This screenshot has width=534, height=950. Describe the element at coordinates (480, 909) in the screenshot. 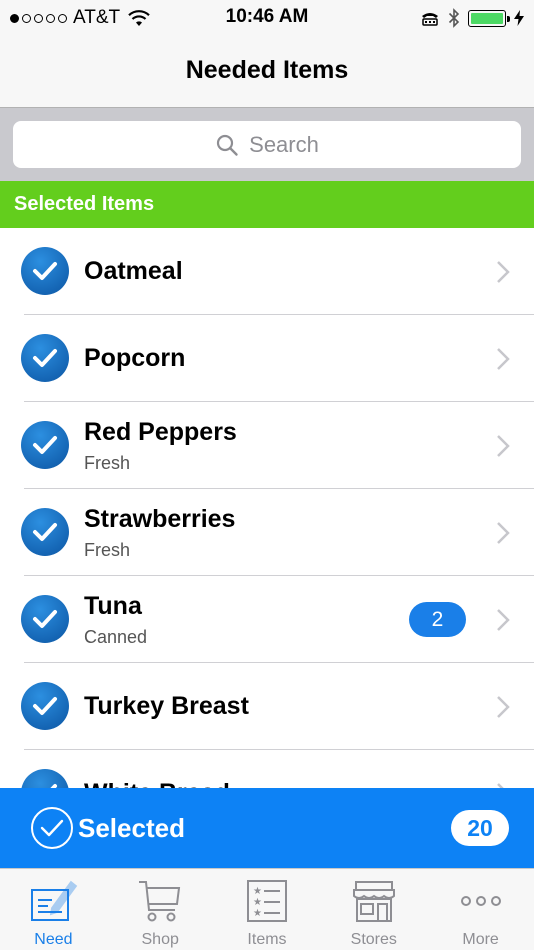

I see `tab-more: More` at that location.